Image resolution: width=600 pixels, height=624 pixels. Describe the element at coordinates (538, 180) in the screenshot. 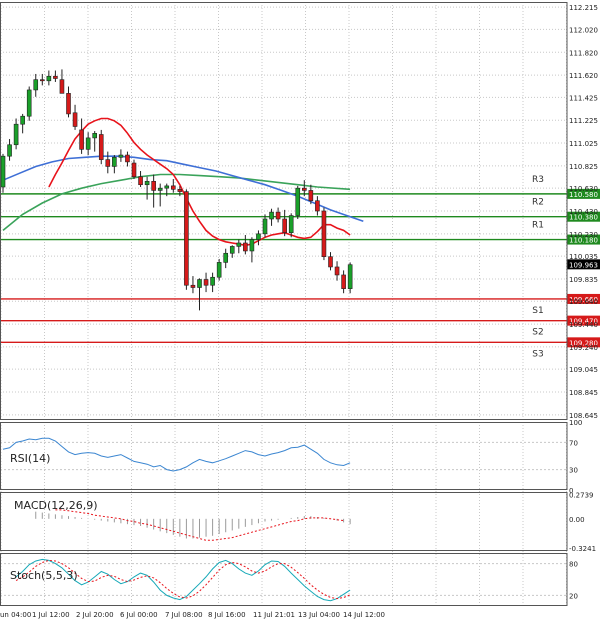

I see `level-label-r3: R3` at that location.